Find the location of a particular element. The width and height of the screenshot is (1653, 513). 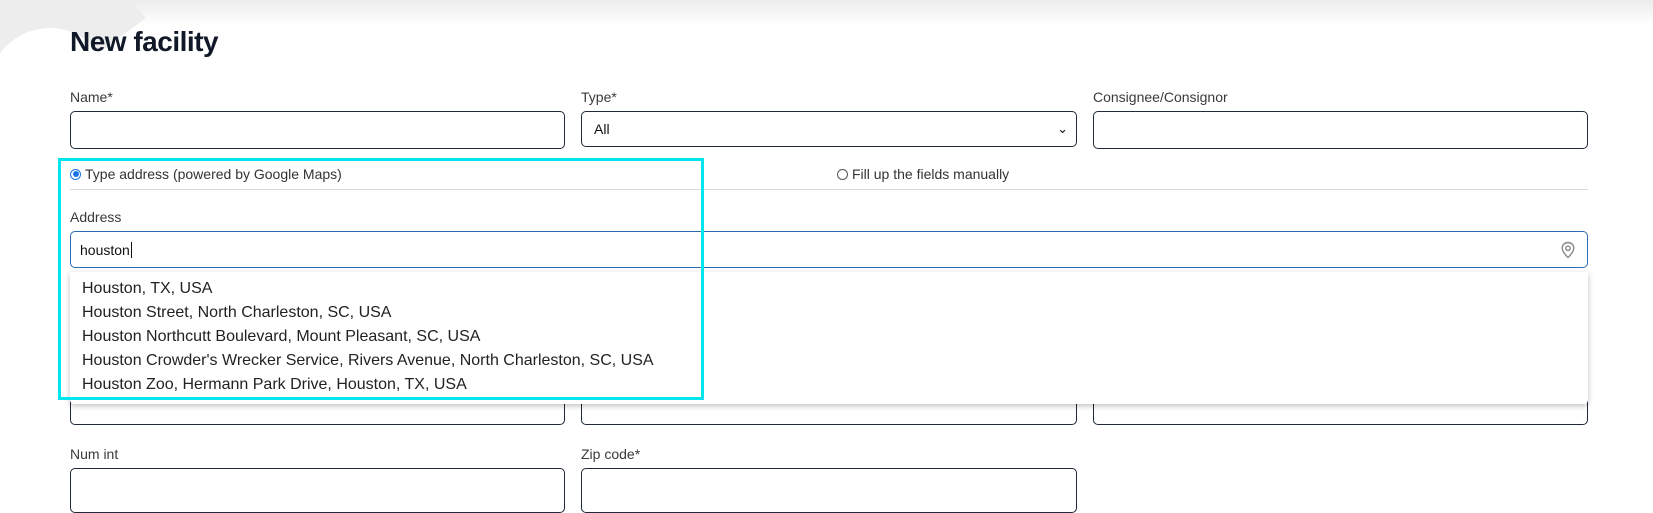

zip-code-label: Zip code* is located at coordinates (611, 454).